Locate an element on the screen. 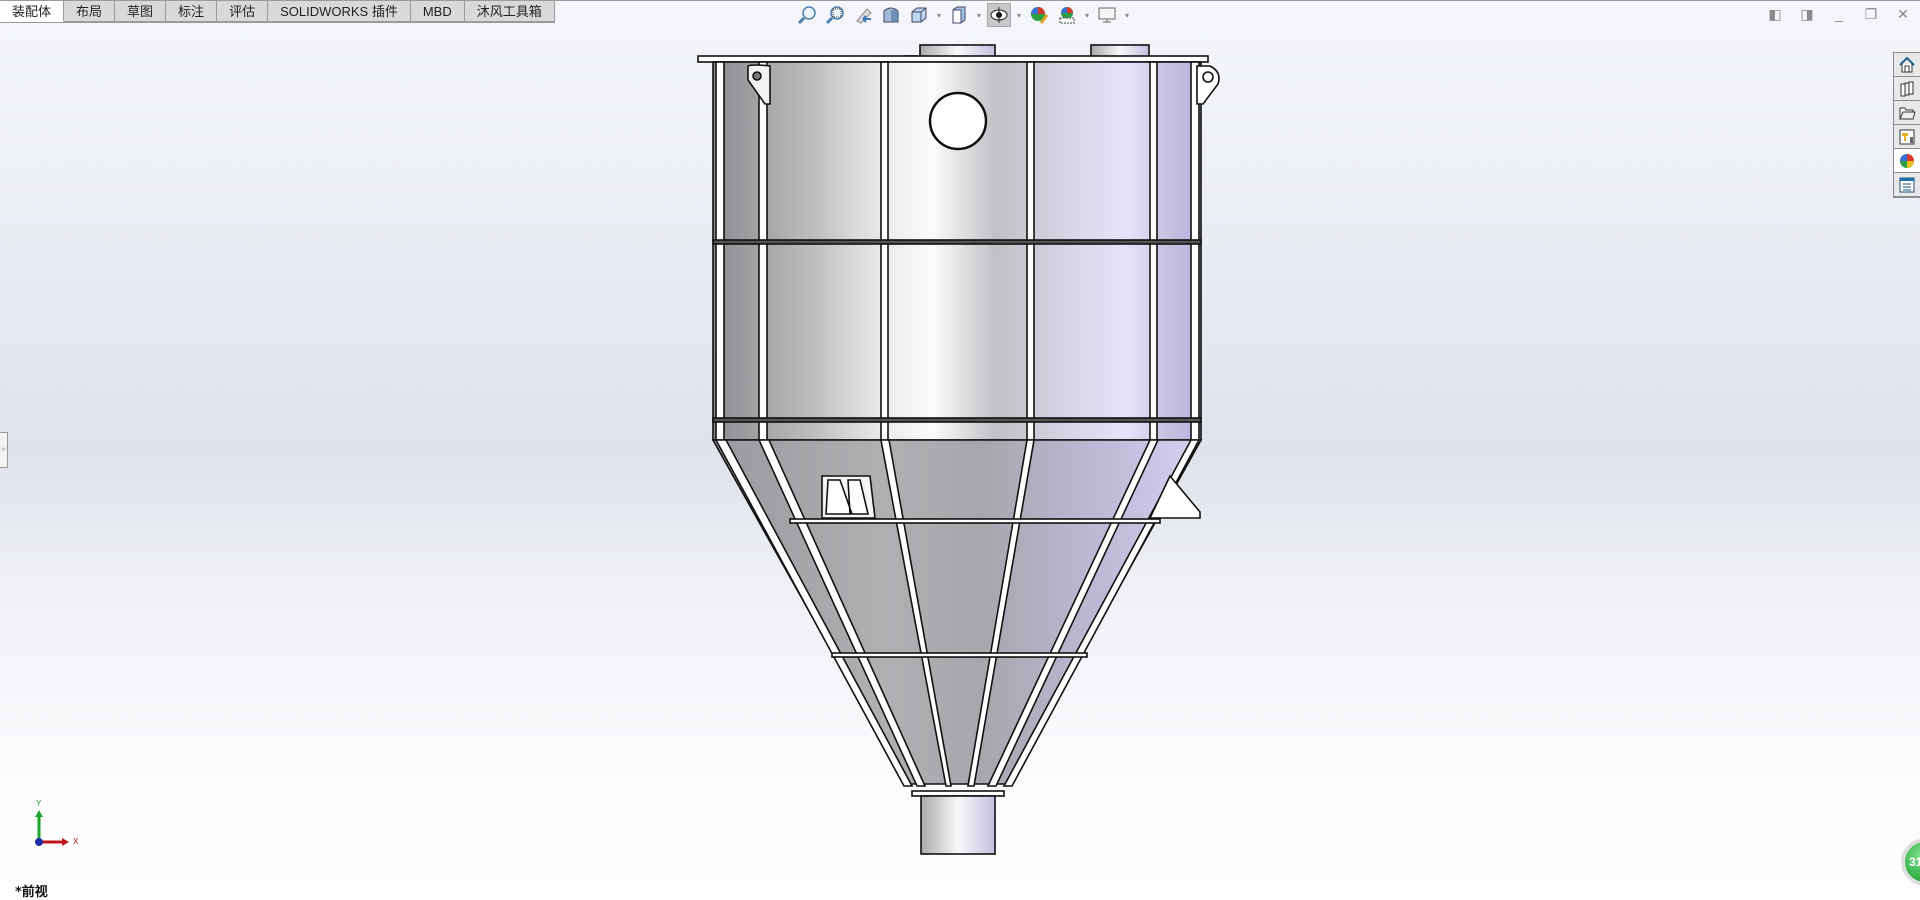 The height and width of the screenshot is (900, 1920). cone-ring-upper is located at coordinates (975, 521).